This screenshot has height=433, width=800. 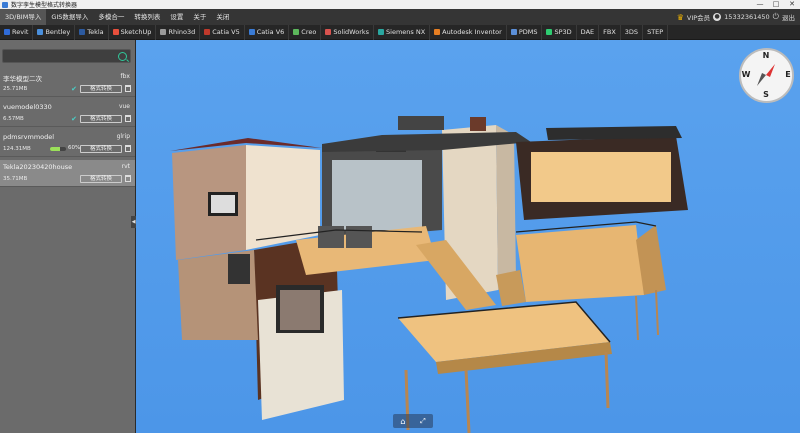 What do you see at coordinates (69, 17) in the screenshot?
I see `menu-gis-import: GIS数据导入` at bounding box center [69, 17].